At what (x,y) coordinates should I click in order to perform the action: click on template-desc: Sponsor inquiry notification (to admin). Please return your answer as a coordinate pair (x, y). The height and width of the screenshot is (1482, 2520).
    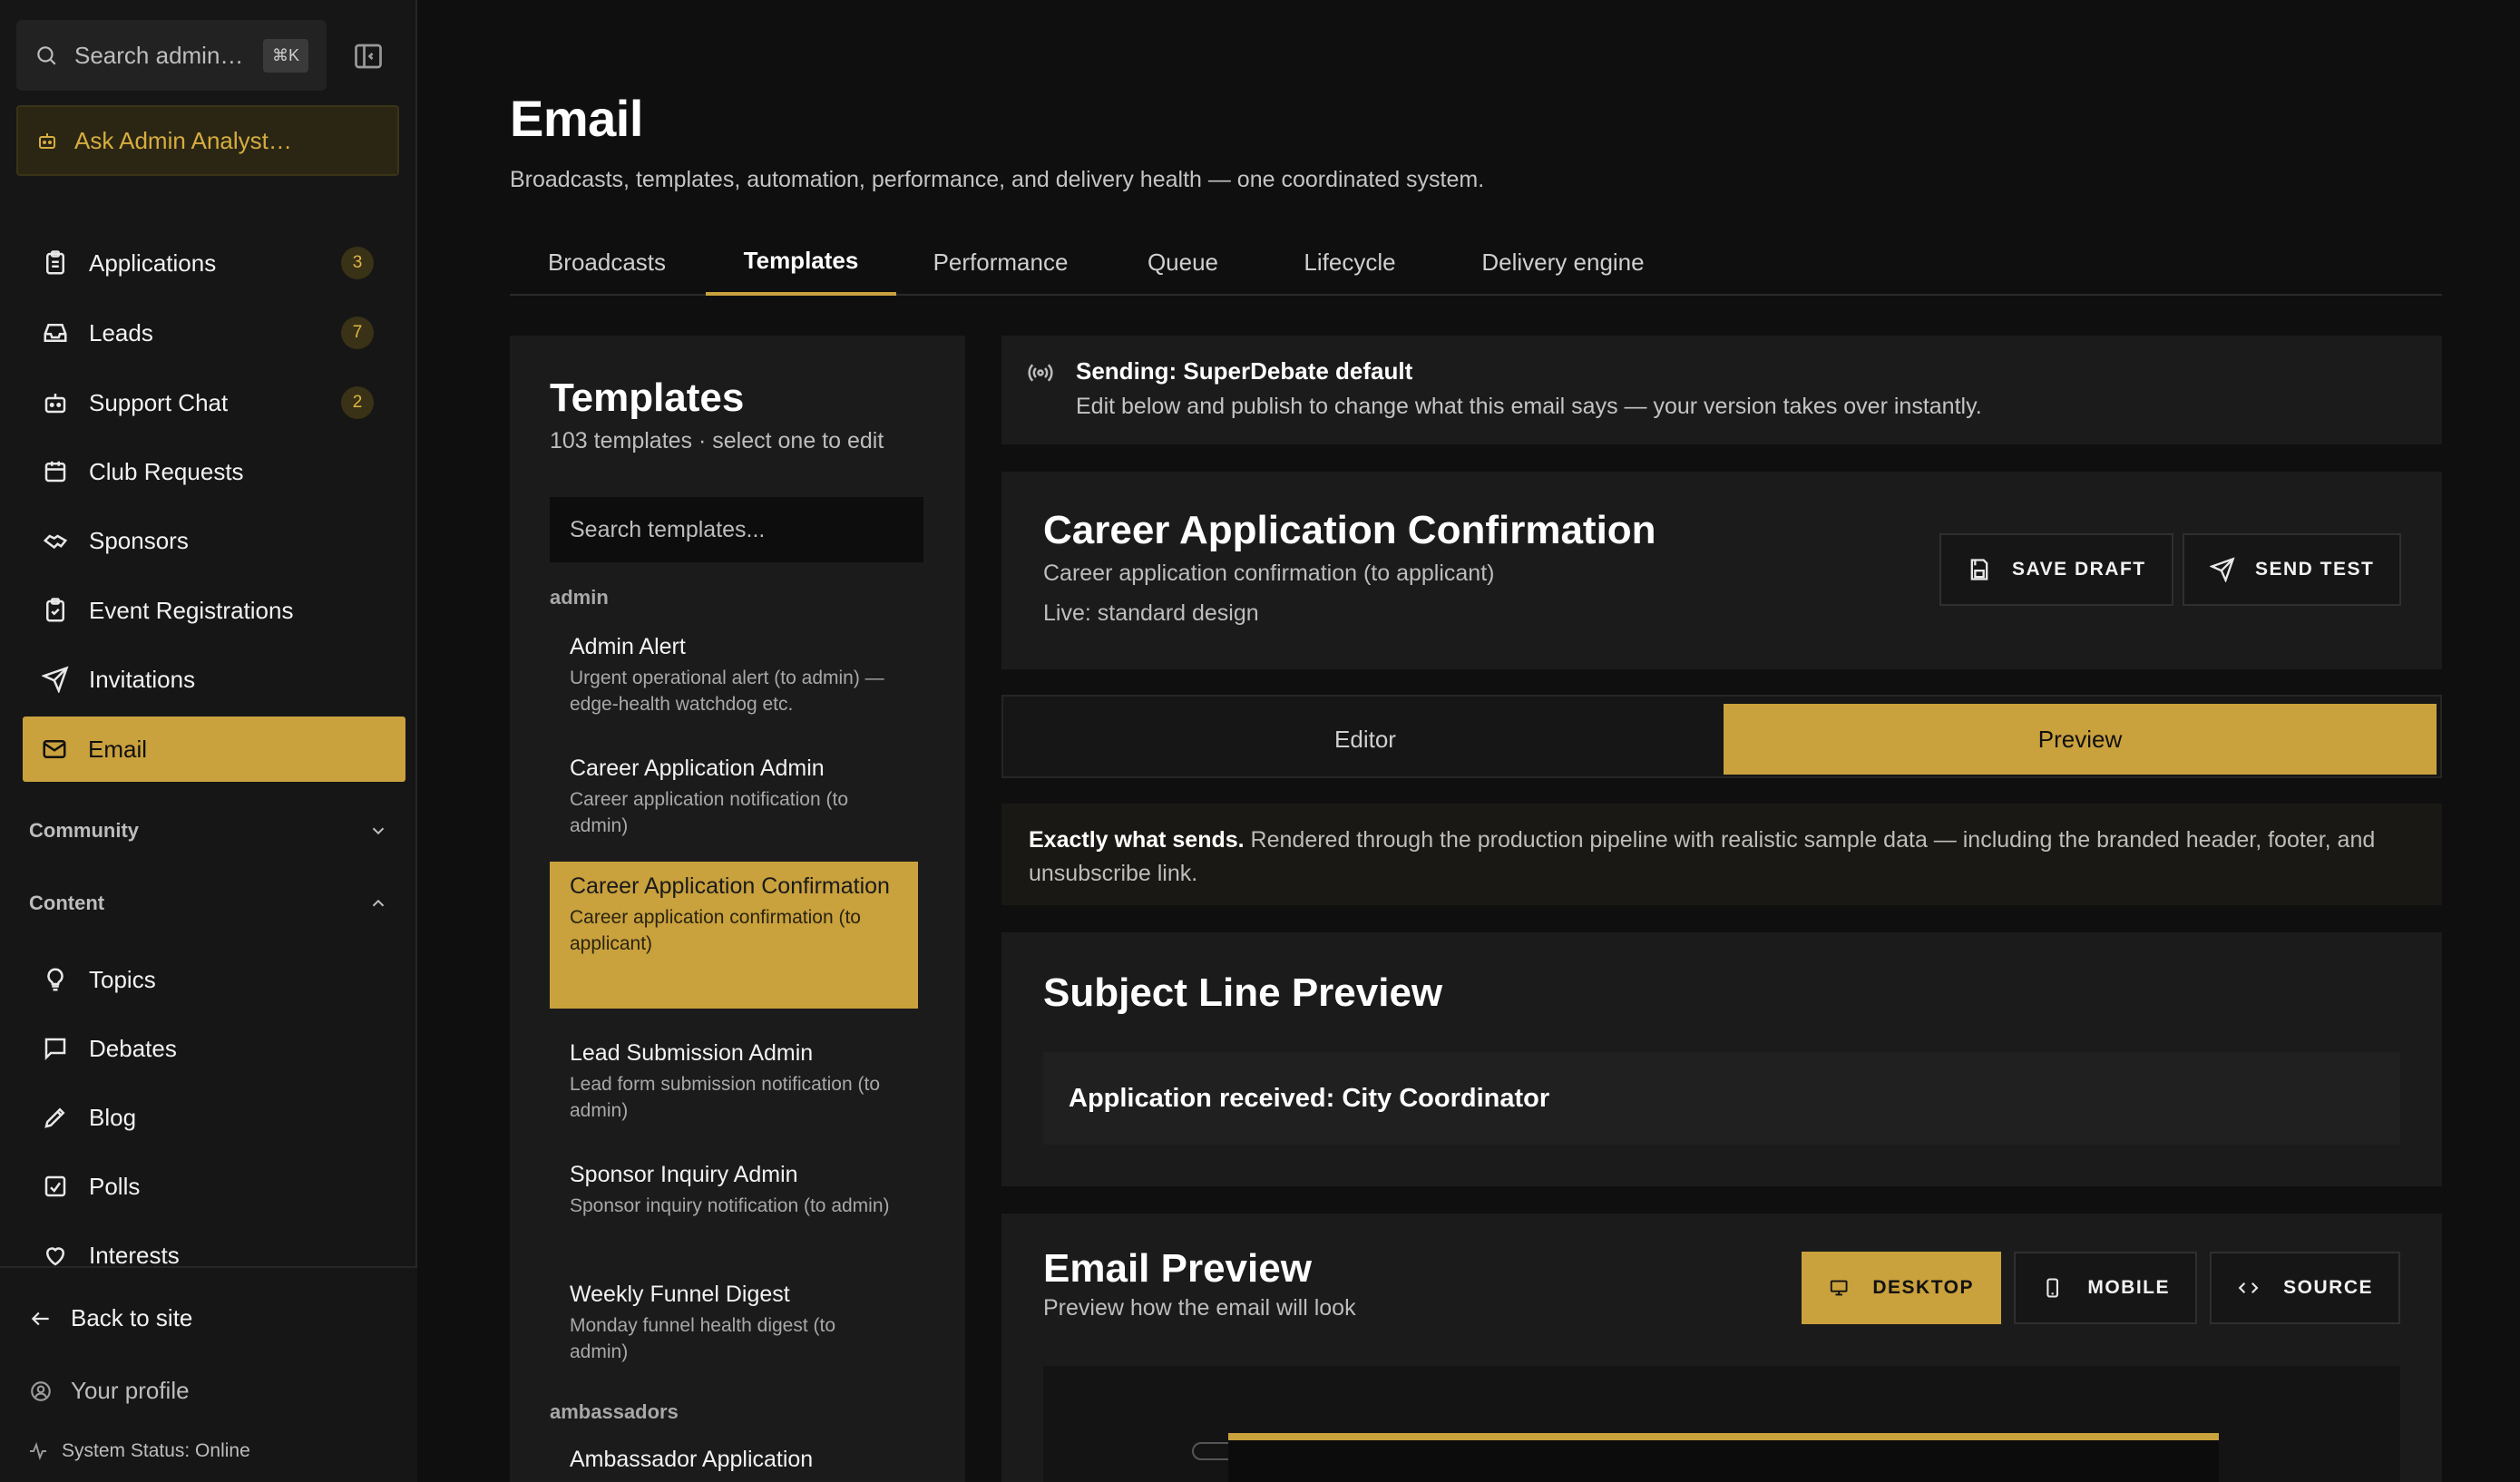
    Looking at the image, I should click on (730, 1205).